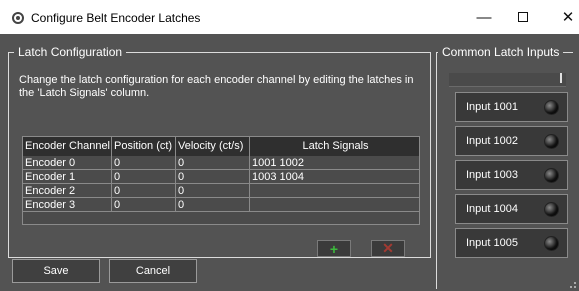 The image size is (579, 291). I want to click on resize-grip-icon, so click(573, 285).